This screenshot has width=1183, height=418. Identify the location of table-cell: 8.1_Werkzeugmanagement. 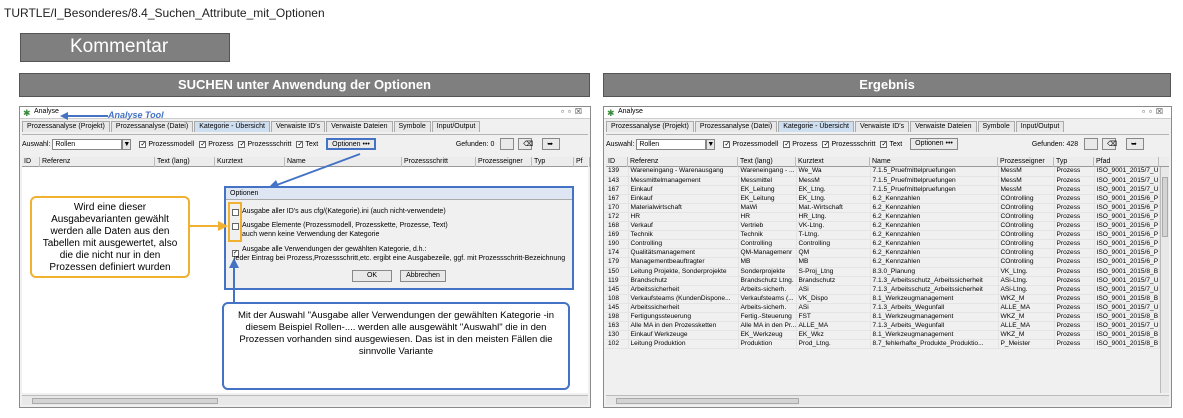
(934, 299).